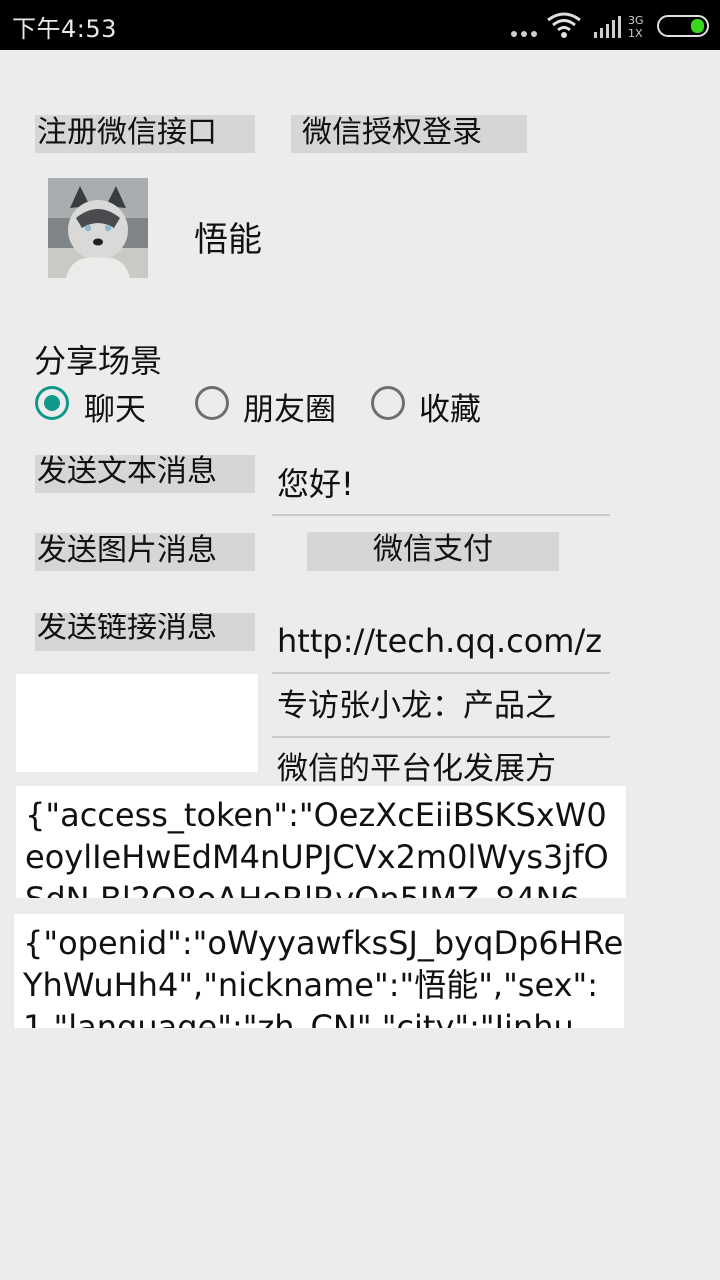  Describe the element at coordinates (388, 403) in the screenshot. I see `radio-favorites` at that location.